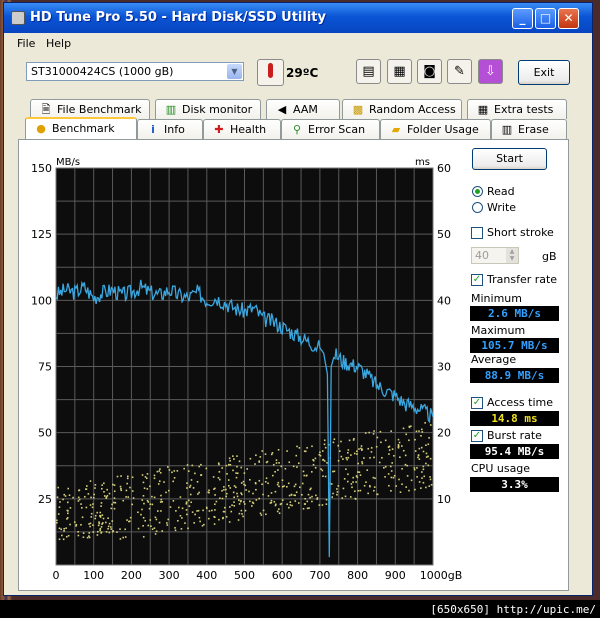 Image resolution: width=600 pixels, height=618 pixels. What do you see at coordinates (99, 109) in the screenshot?
I see `tab-label: File Benchmark` at bounding box center [99, 109].